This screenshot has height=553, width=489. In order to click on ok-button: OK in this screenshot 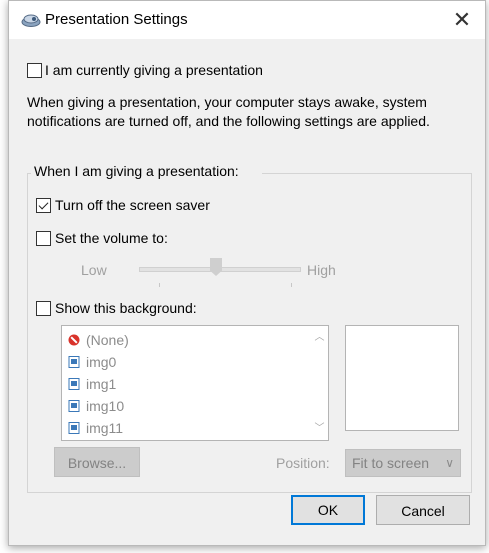, I will do `click(328, 510)`.